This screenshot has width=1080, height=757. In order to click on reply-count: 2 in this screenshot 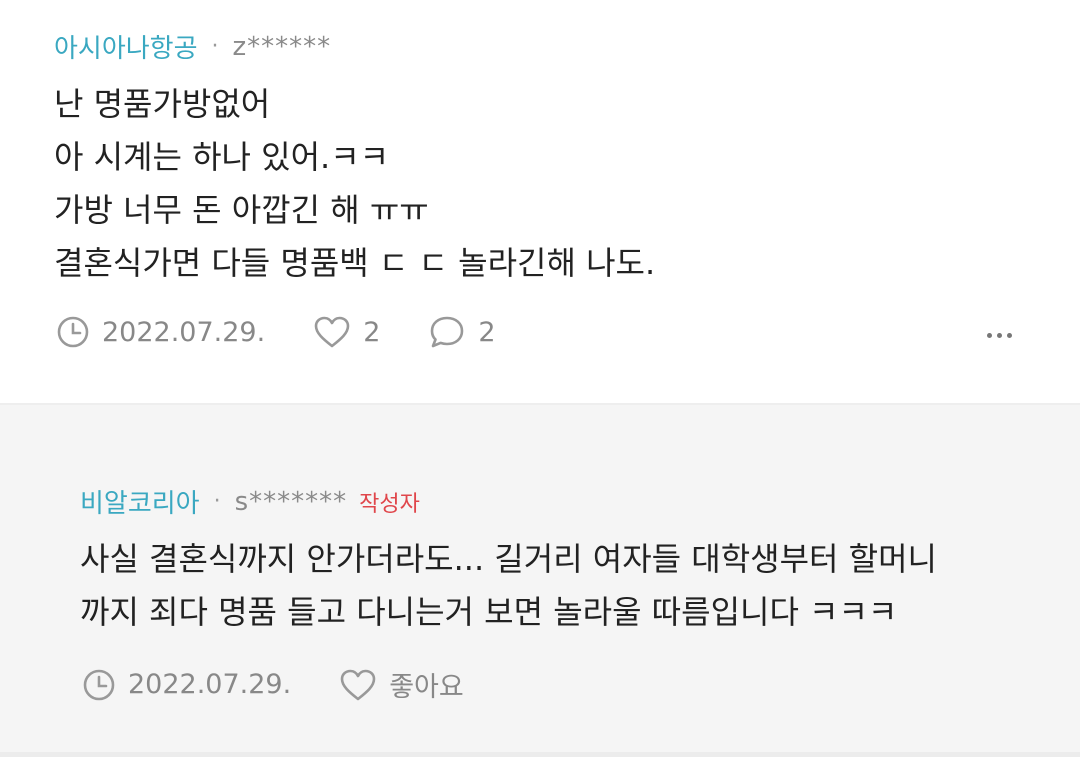, I will do `click(487, 332)`.